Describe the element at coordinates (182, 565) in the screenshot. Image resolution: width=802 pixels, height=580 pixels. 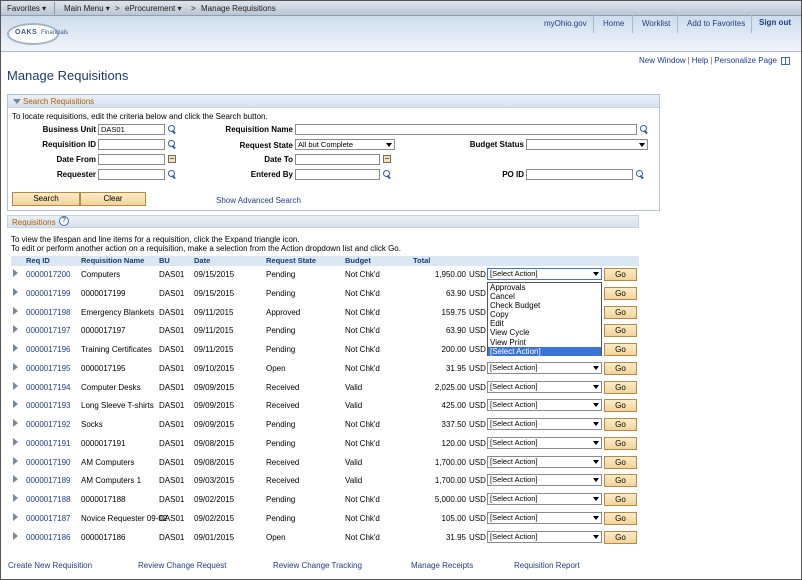
I see `review-change-request-link: Review Change Request` at that location.